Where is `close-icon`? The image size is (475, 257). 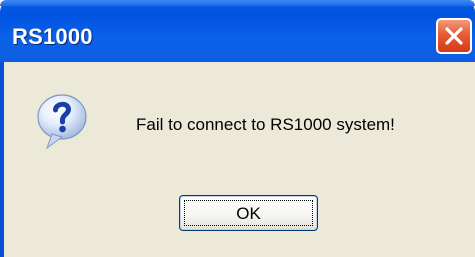
close-icon is located at coordinates (454, 36).